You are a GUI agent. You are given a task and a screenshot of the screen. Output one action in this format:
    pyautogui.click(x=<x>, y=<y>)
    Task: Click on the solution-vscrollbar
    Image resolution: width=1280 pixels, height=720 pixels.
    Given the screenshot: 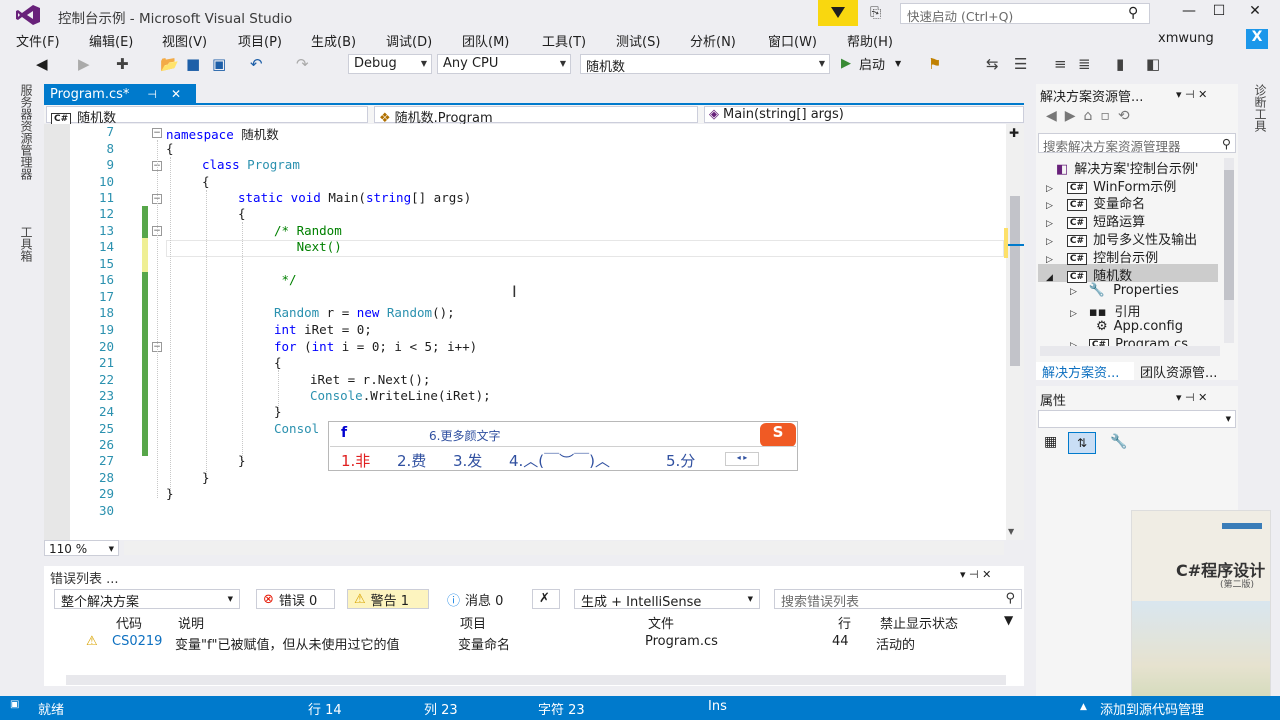 What is the action you would take?
    pyautogui.click(x=1229, y=250)
    